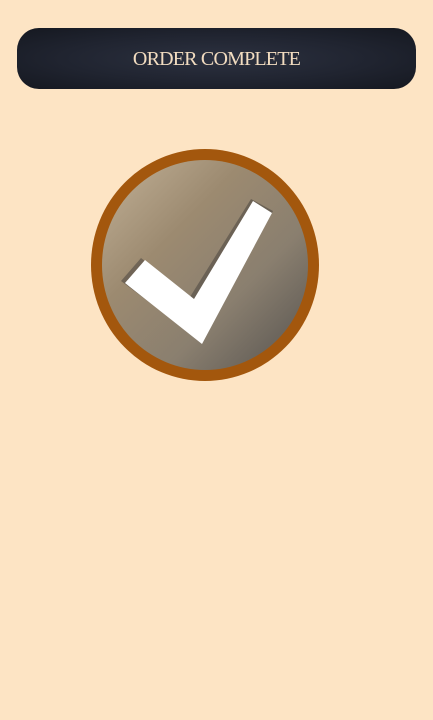 The height and width of the screenshot is (720, 433). I want to click on header-bar: ORDER COMPLETE, so click(216, 58).